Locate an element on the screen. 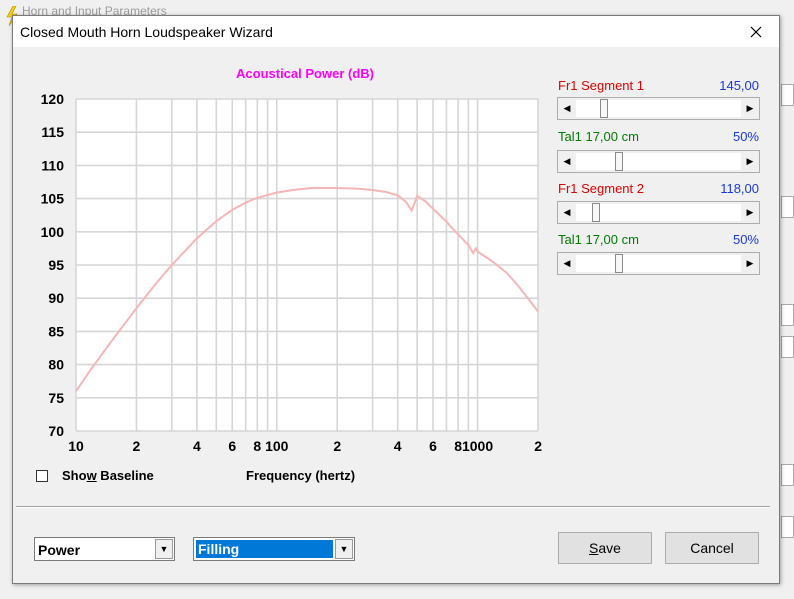 Image resolution: width=794 pixels, height=599 pixels. cancel-button: Cancel is located at coordinates (712, 548).